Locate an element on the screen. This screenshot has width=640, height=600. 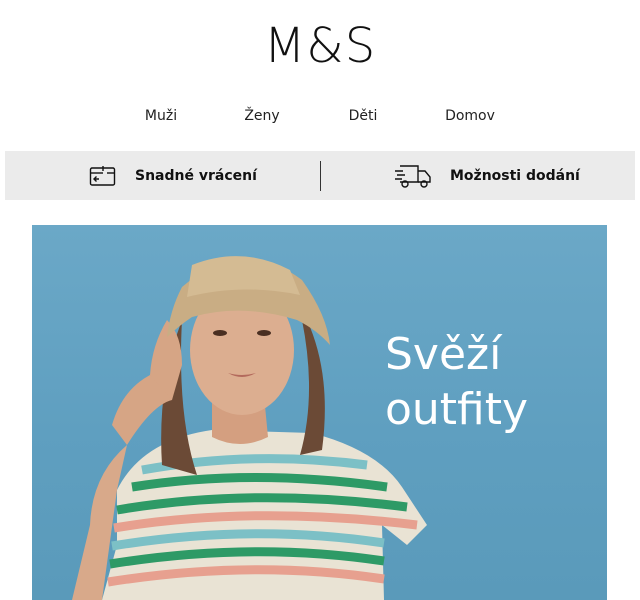
delivery-truck-icon is located at coordinates (413, 176).